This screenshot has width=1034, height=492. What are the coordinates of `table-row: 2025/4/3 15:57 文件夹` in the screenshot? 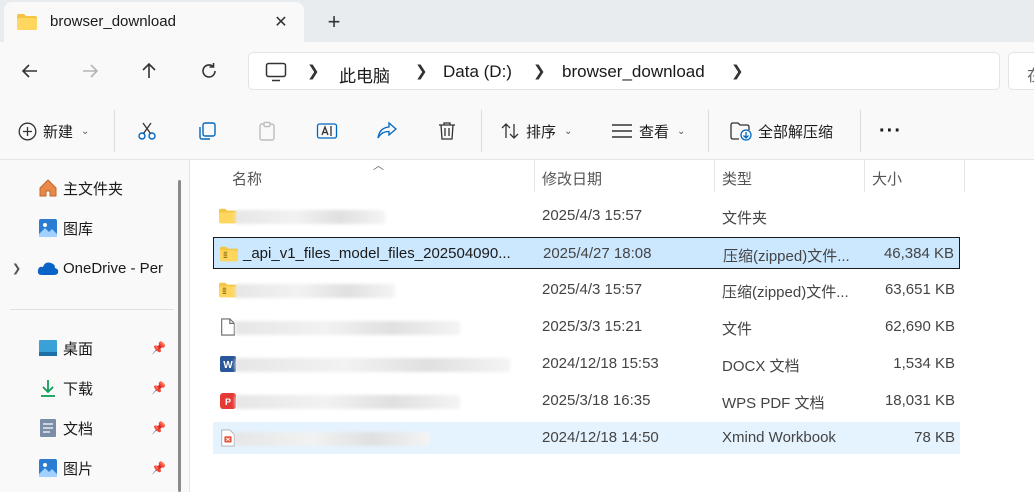 It's located at (586, 216).